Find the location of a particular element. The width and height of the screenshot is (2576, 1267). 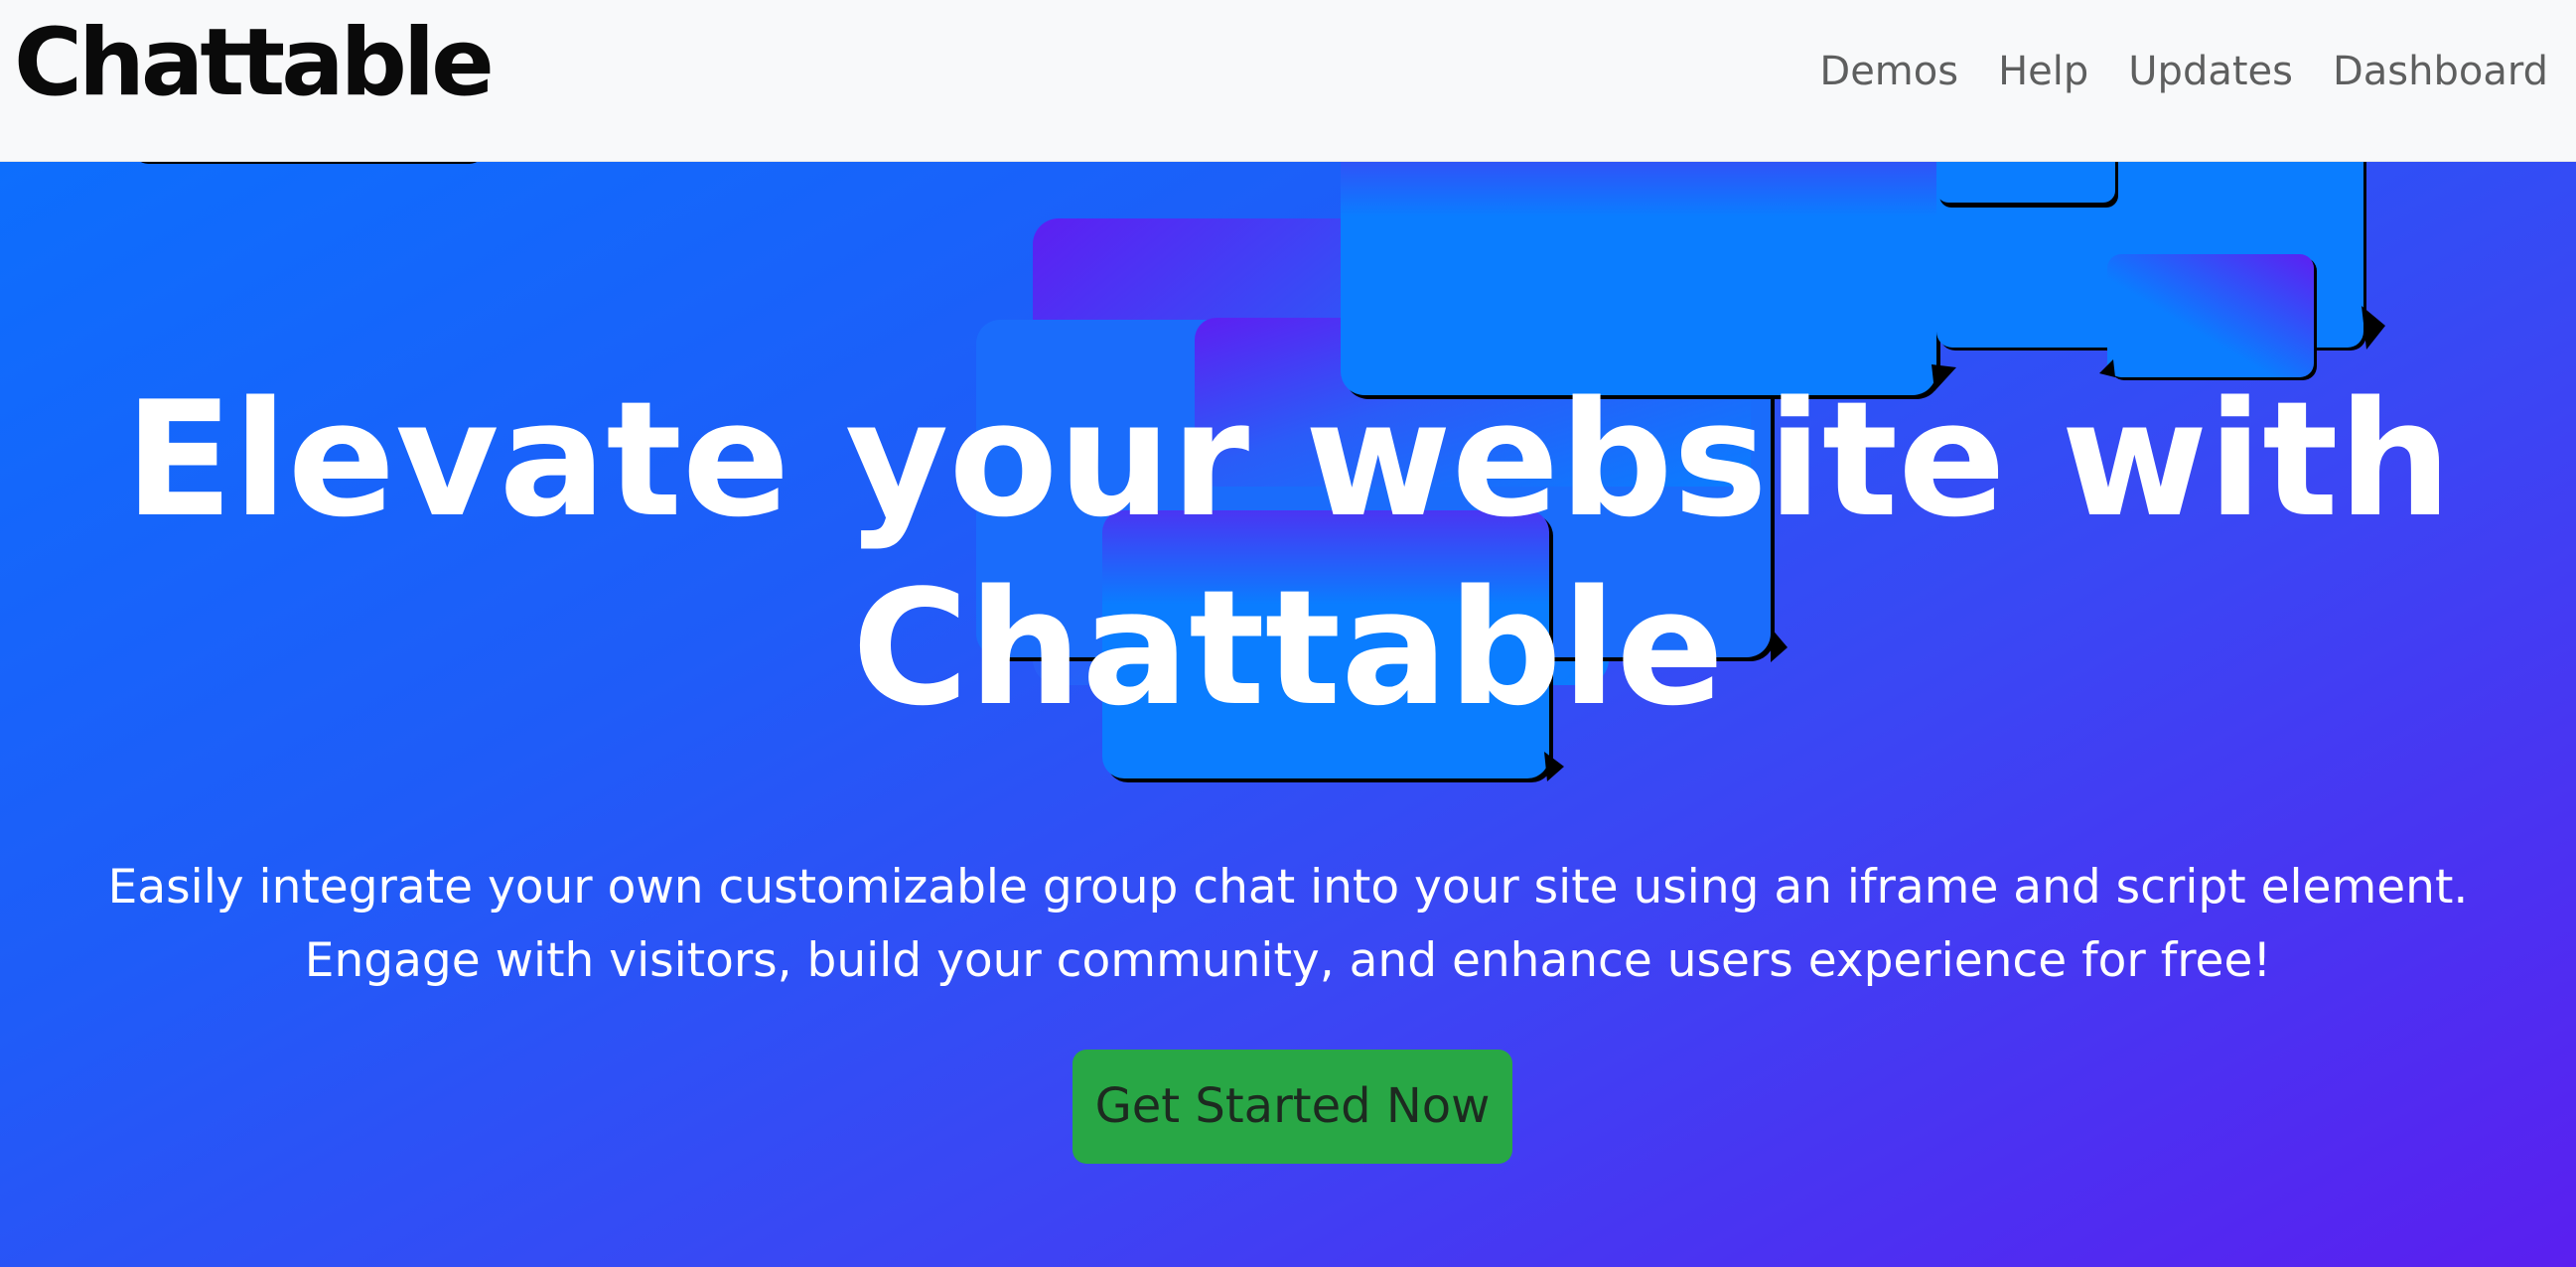

nav-link-dashboard: Dashboard is located at coordinates (2440, 71).